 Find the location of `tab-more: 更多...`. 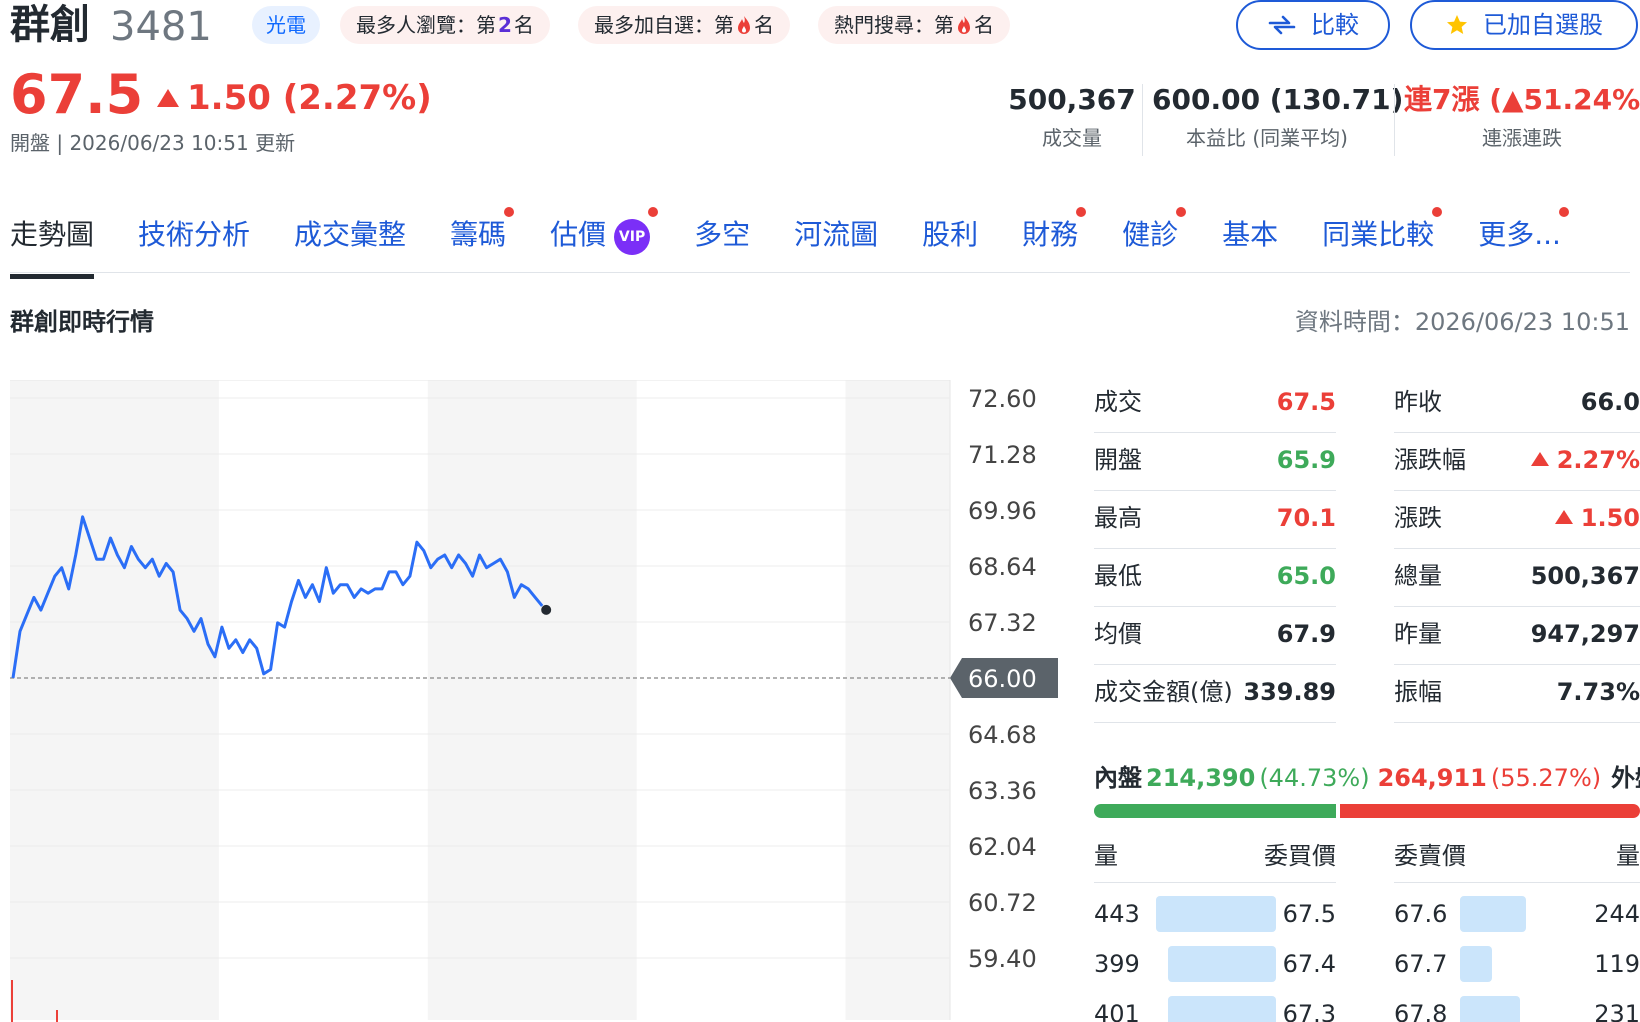

tab-more: 更多... is located at coordinates (1523, 239).